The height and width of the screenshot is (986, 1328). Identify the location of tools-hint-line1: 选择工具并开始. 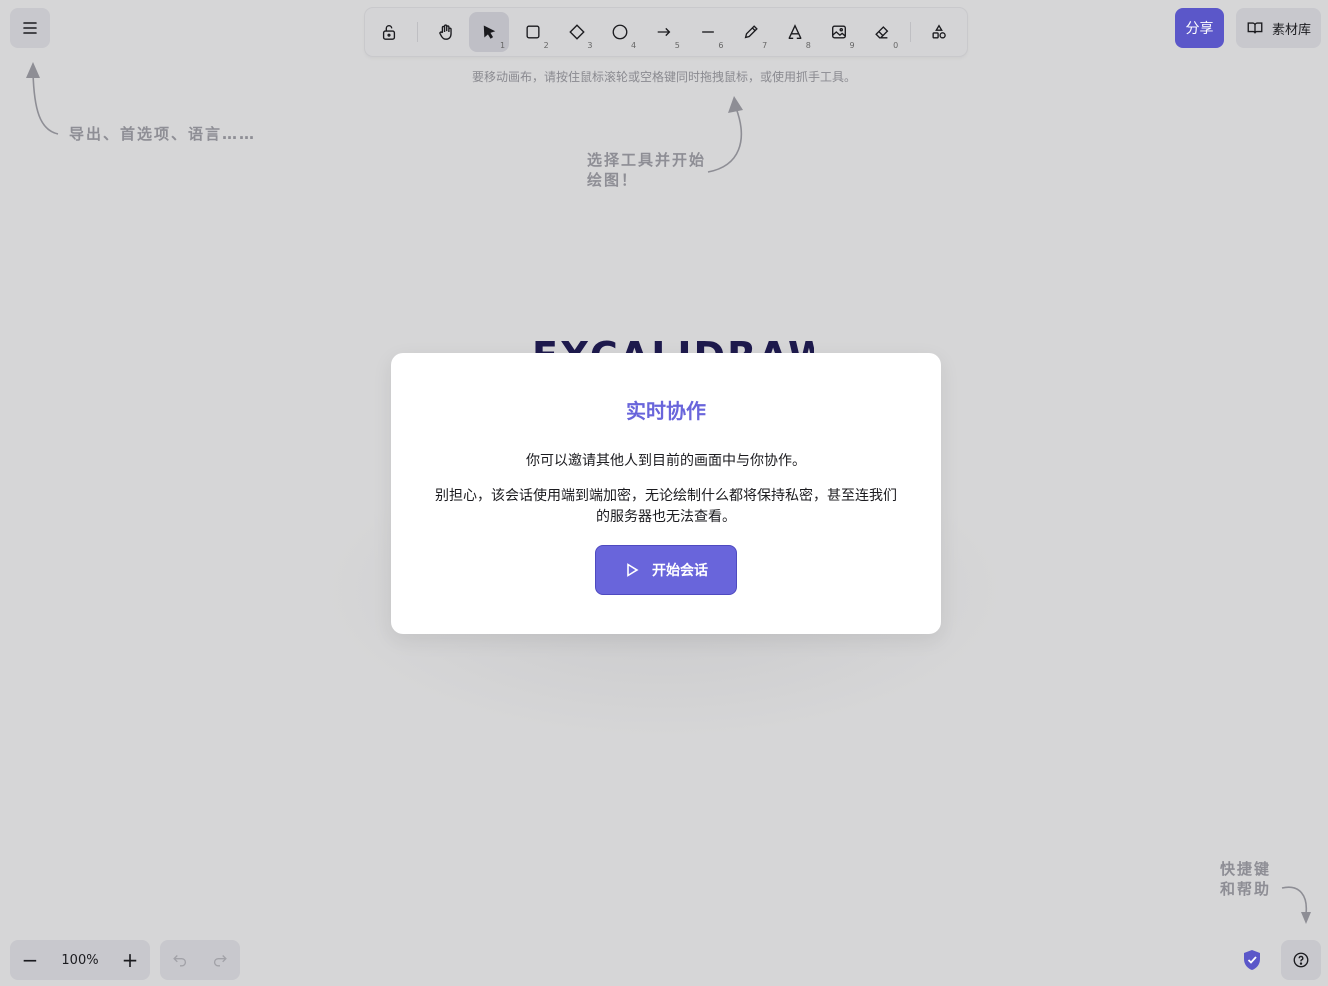
(647, 160).